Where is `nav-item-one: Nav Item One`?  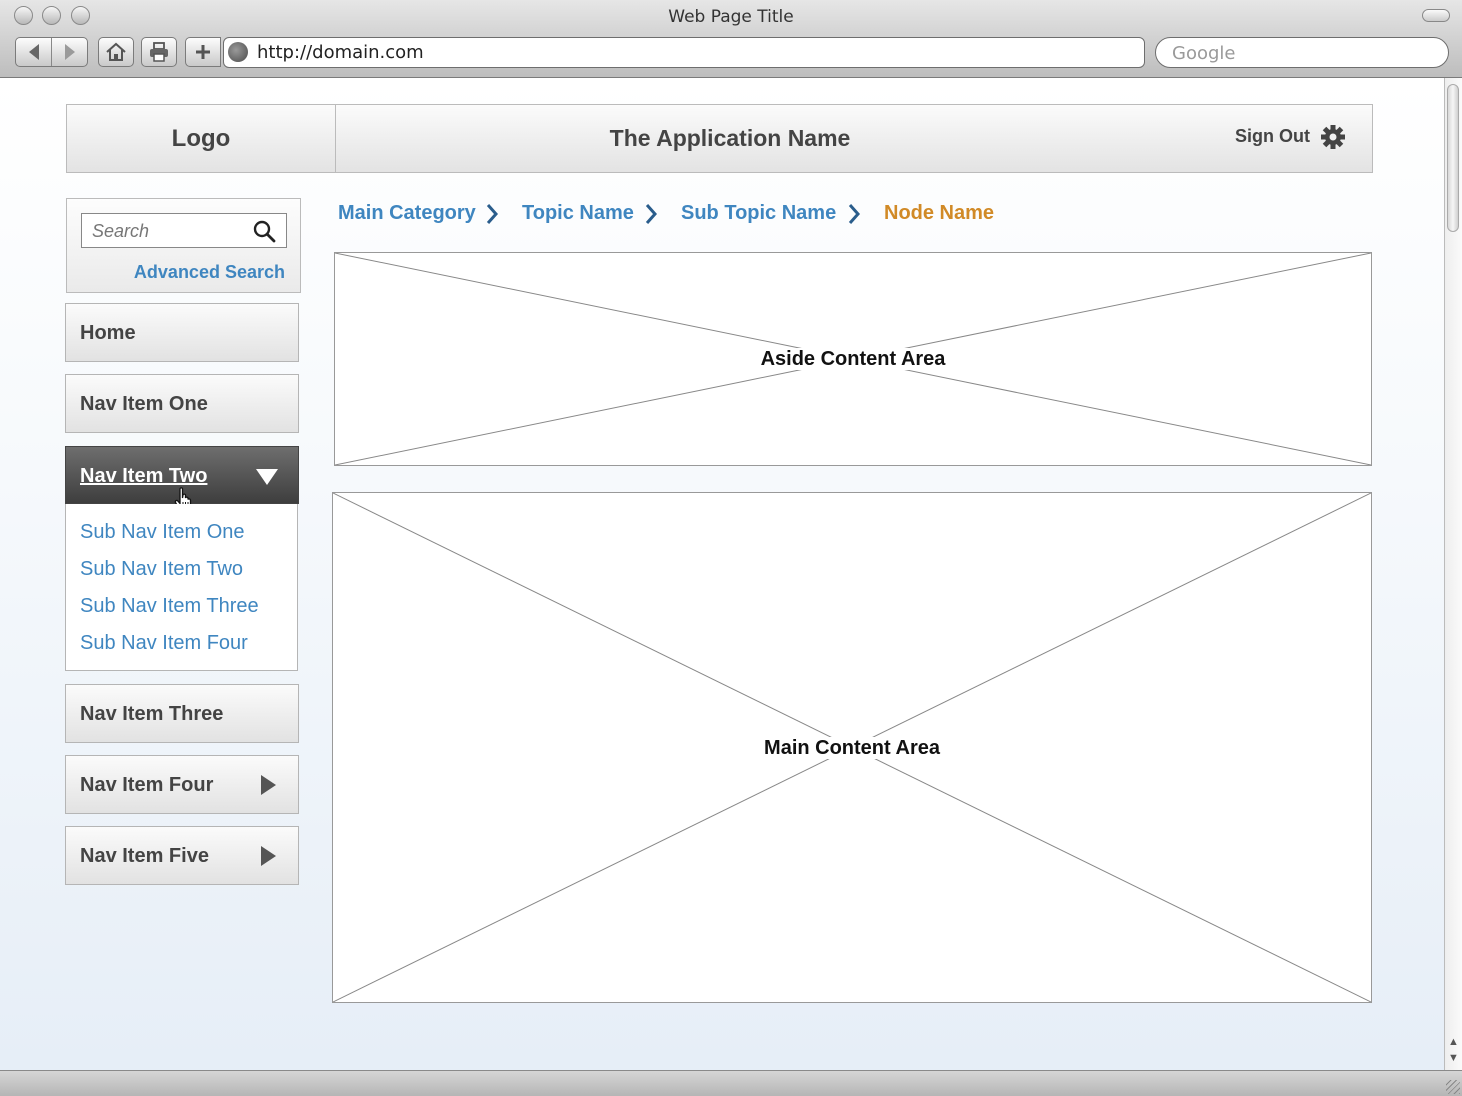
nav-item-one: Nav Item One is located at coordinates (182, 403).